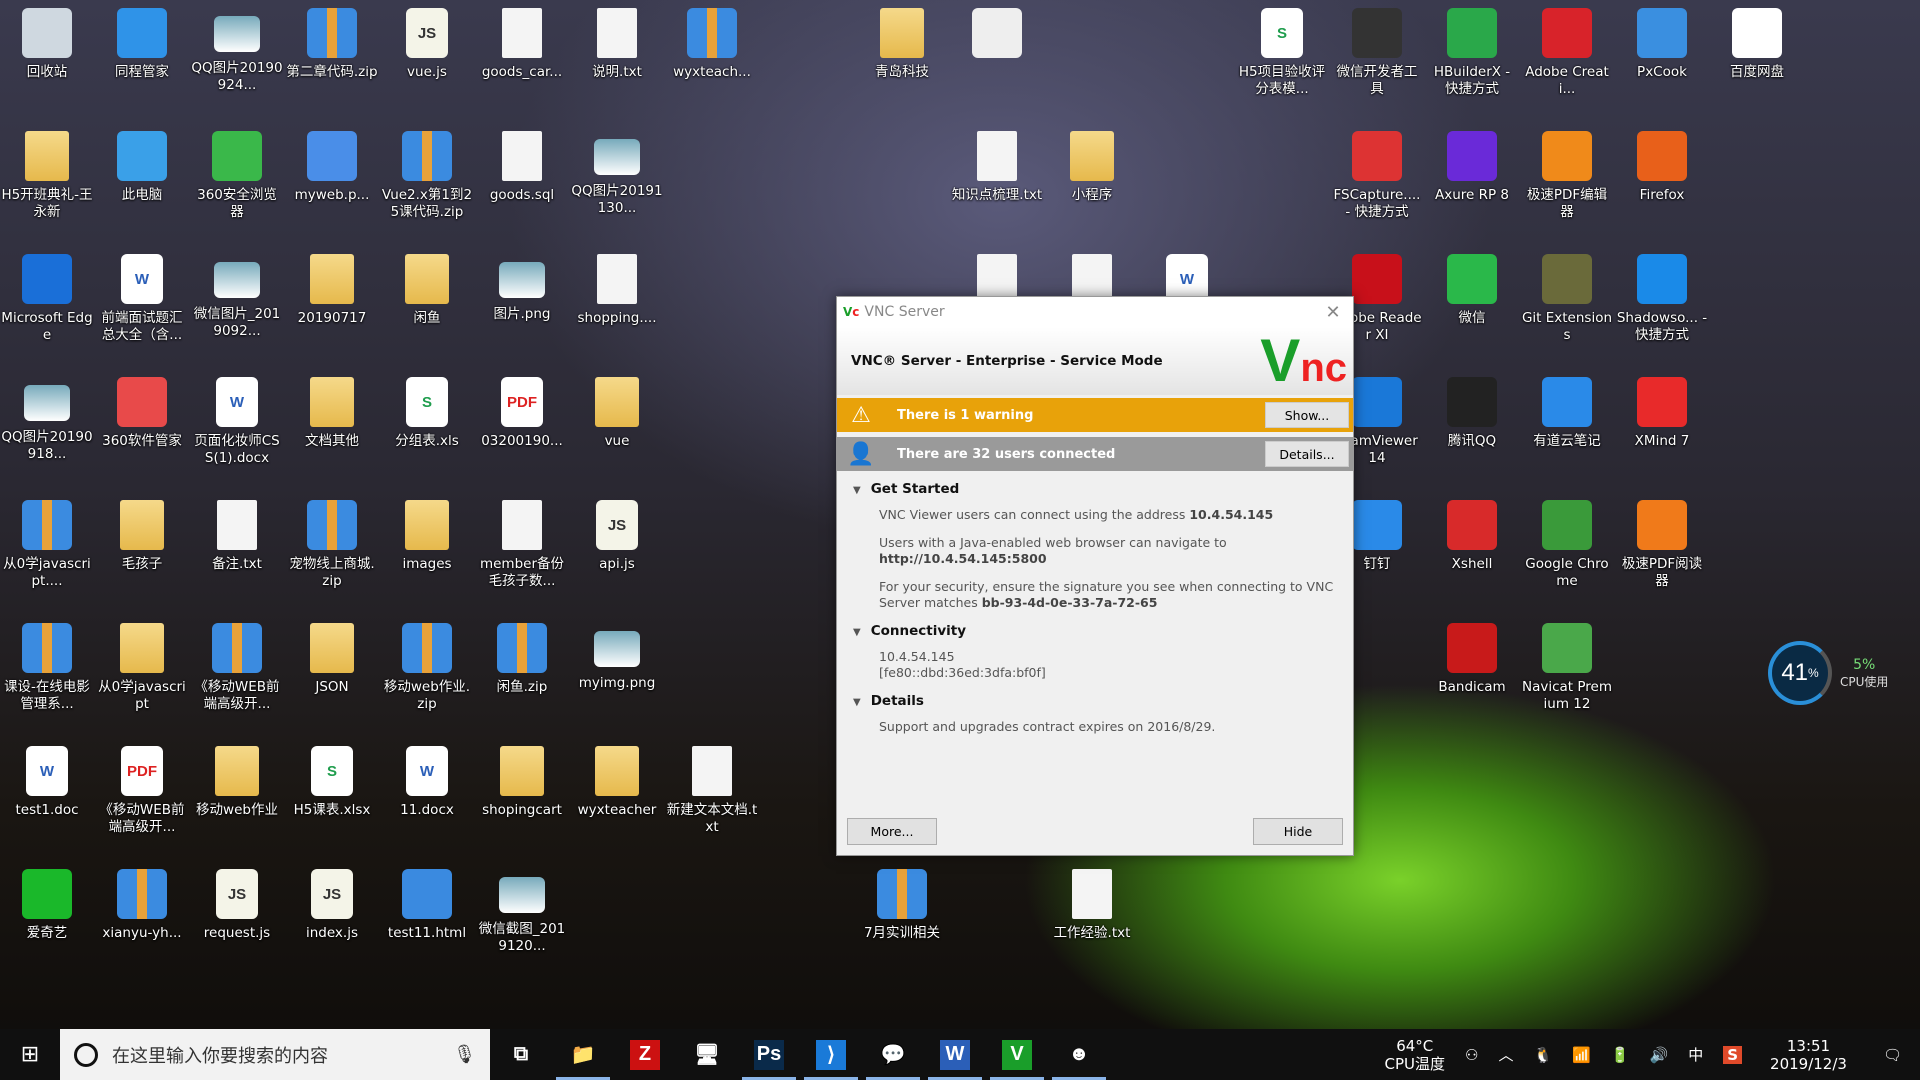 The image size is (1920, 1080). I want to click on desktop-icon: 图片.png, so click(522, 286).